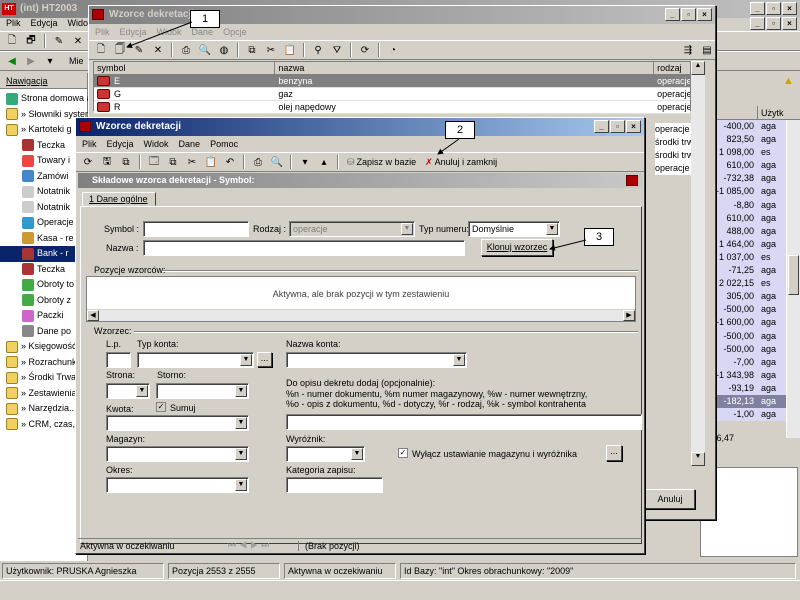 The width and height of the screenshot is (800, 600). What do you see at coordinates (325, 454) in the screenshot?
I see `wyroznik-select: ▼` at bounding box center [325, 454].